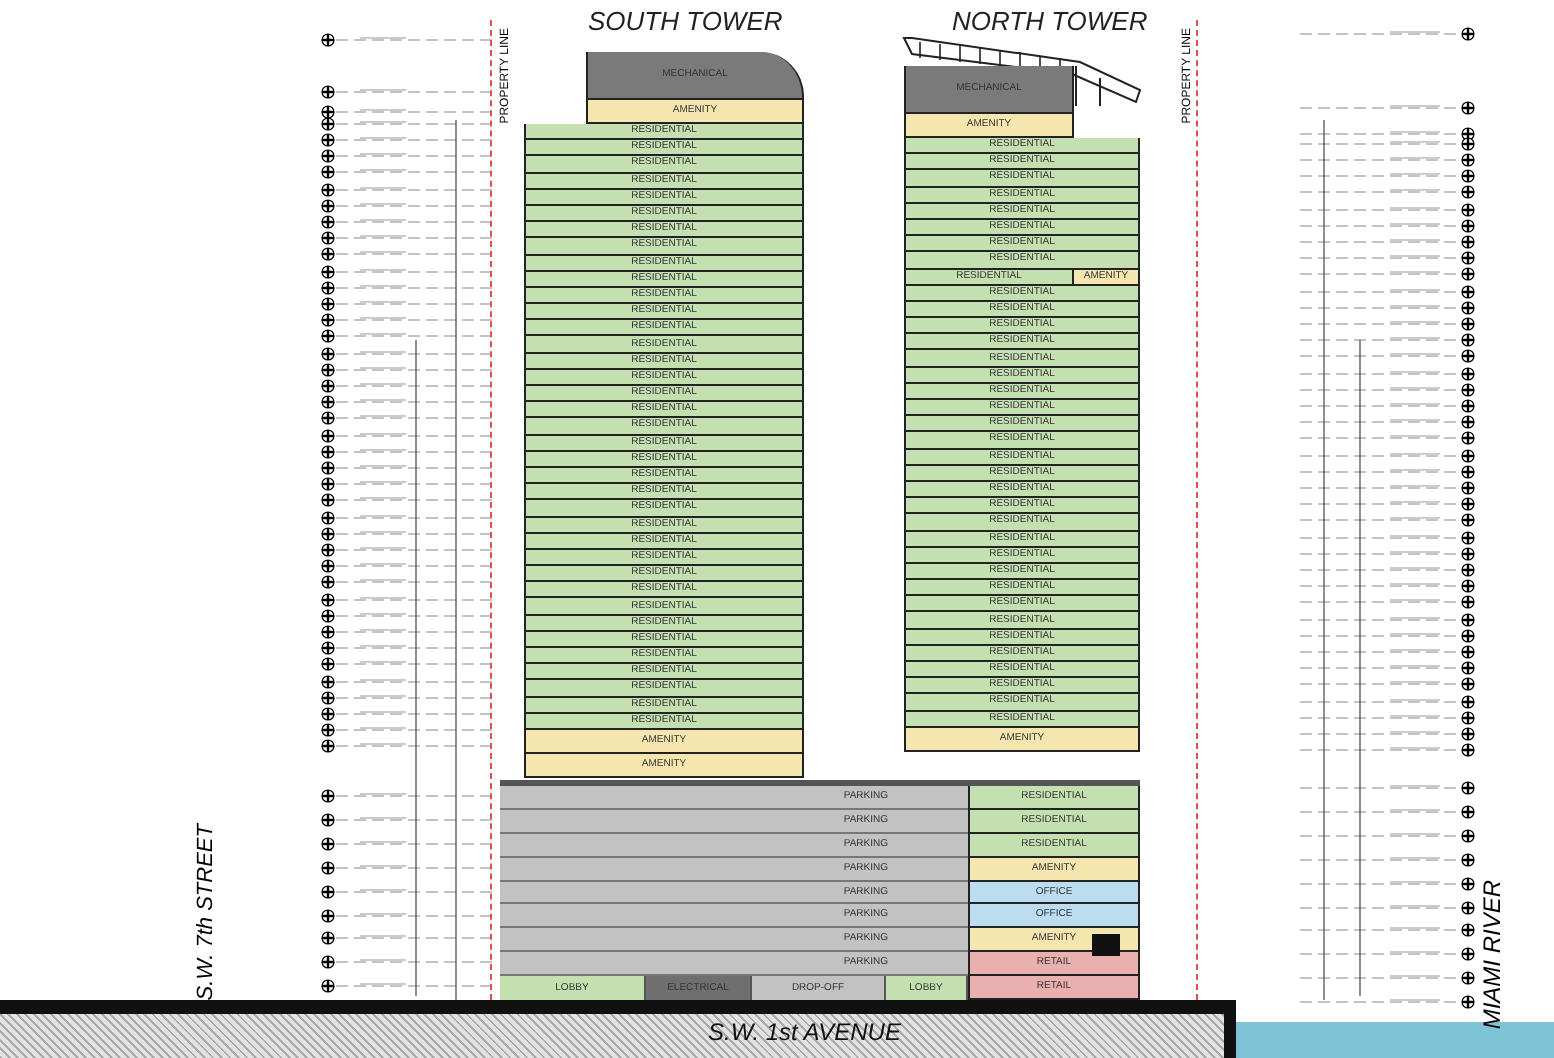 The height and width of the screenshot is (1058, 1554). Describe the element at coordinates (685, 21) in the screenshot. I see `tower-title: SOUTH TOWER` at that location.